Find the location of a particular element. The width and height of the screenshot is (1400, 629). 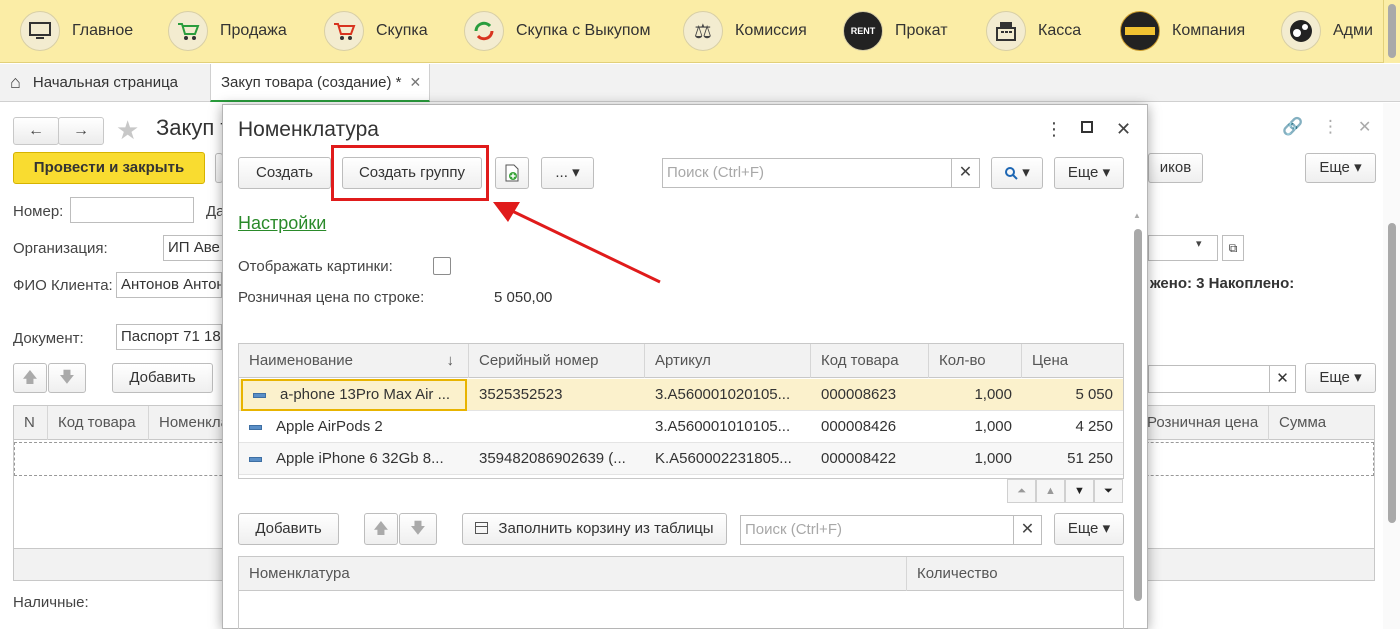

scroll-bottom-icon: ⏷ is located at coordinates (1108, 491).